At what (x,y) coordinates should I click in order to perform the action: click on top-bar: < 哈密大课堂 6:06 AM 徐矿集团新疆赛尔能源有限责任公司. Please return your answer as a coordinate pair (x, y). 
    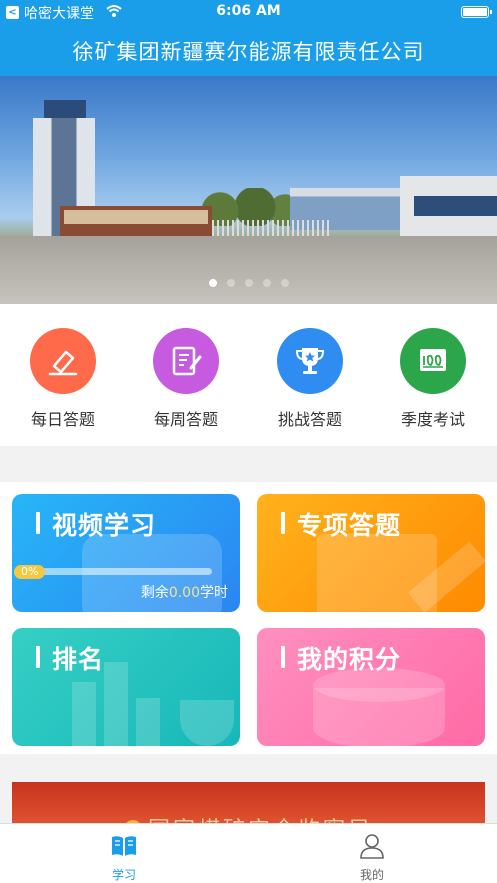
    Looking at the image, I should click on (248, 38).